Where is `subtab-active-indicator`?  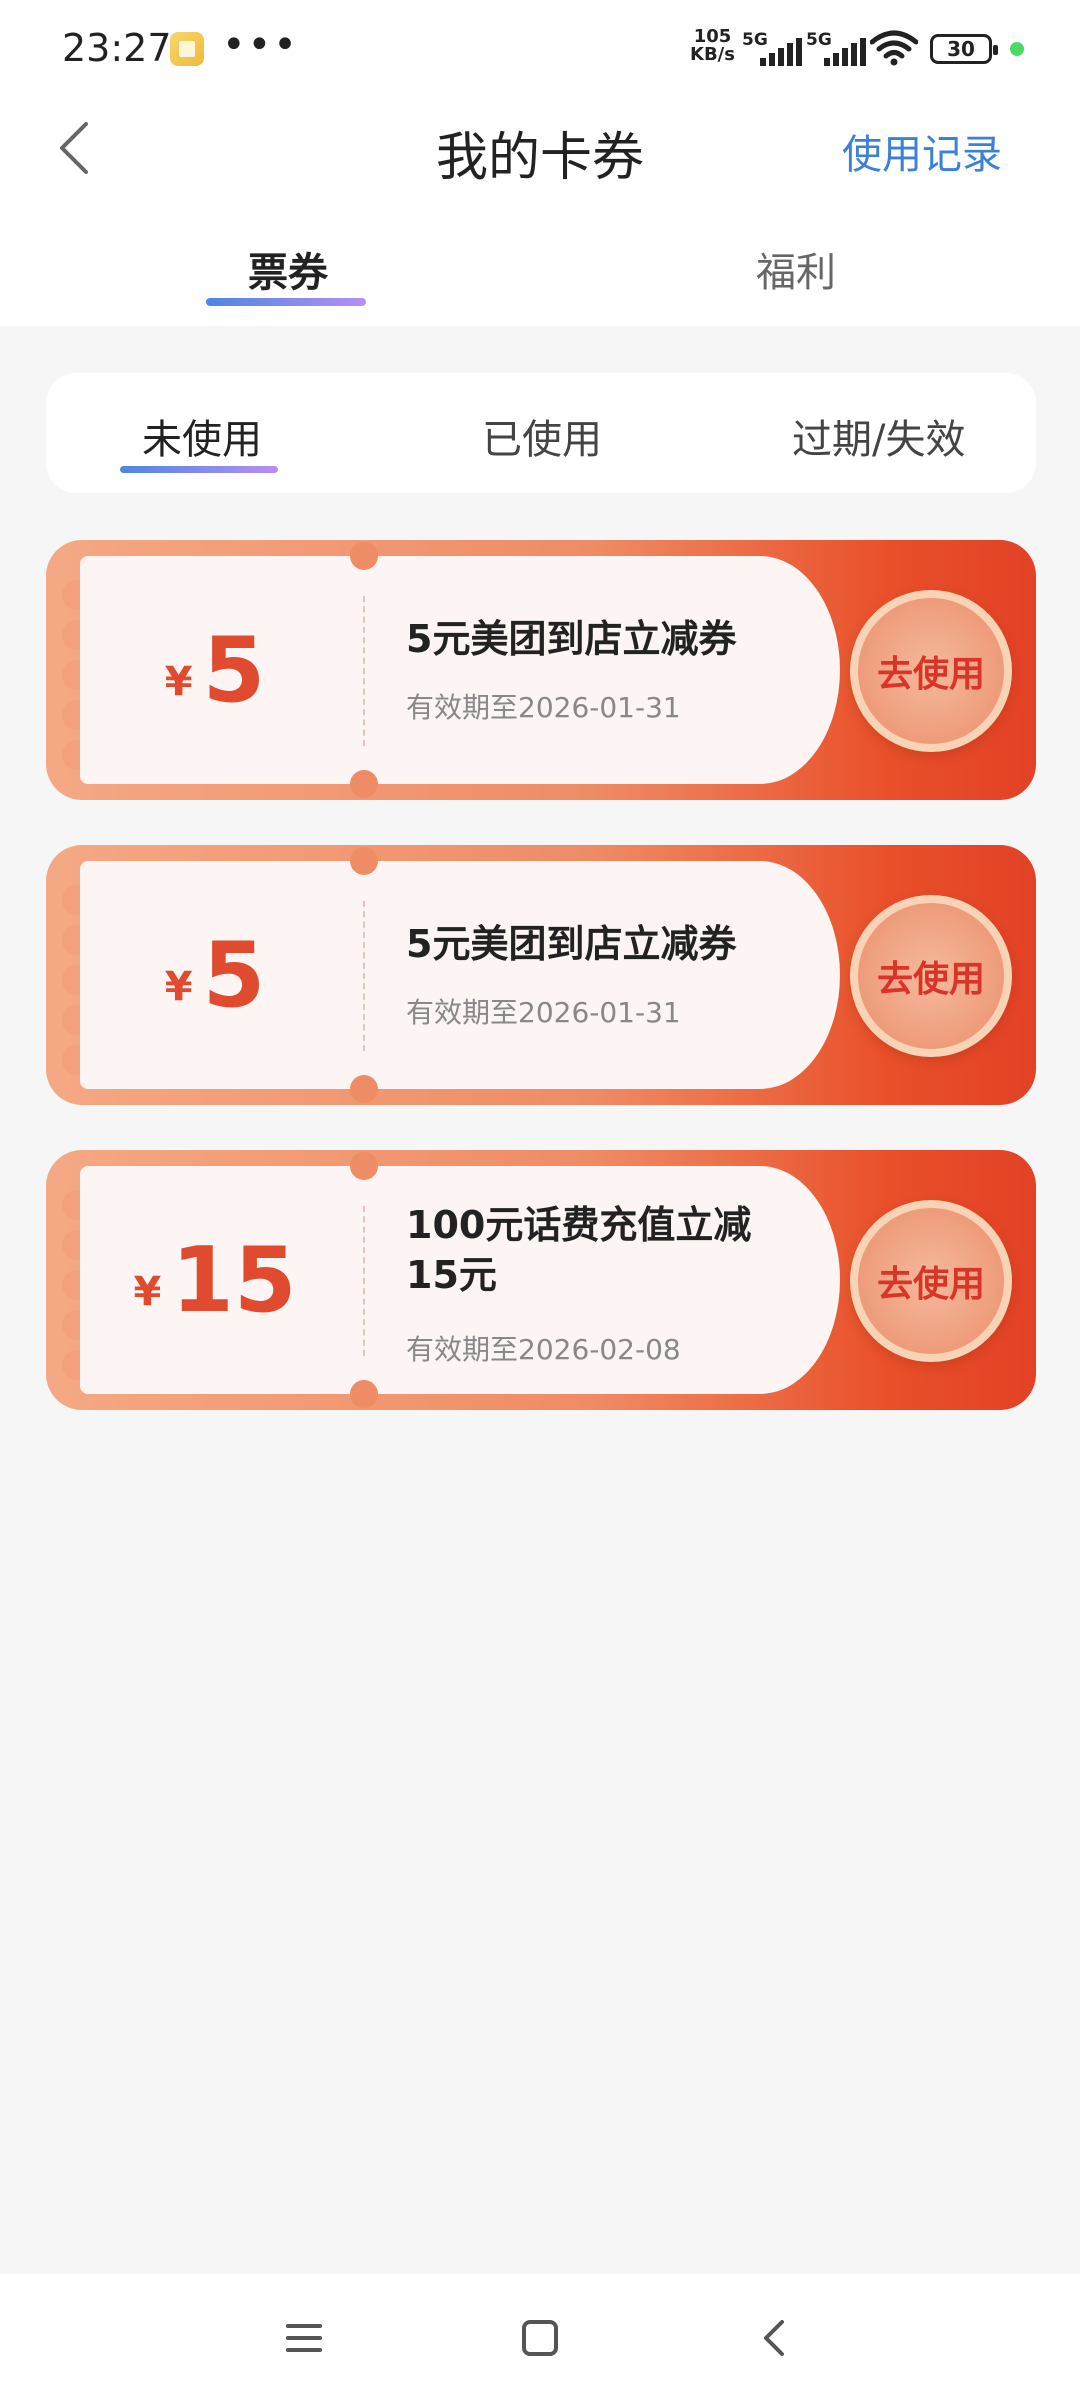 subtab-active-indicator is located at coordinates (199, 469).